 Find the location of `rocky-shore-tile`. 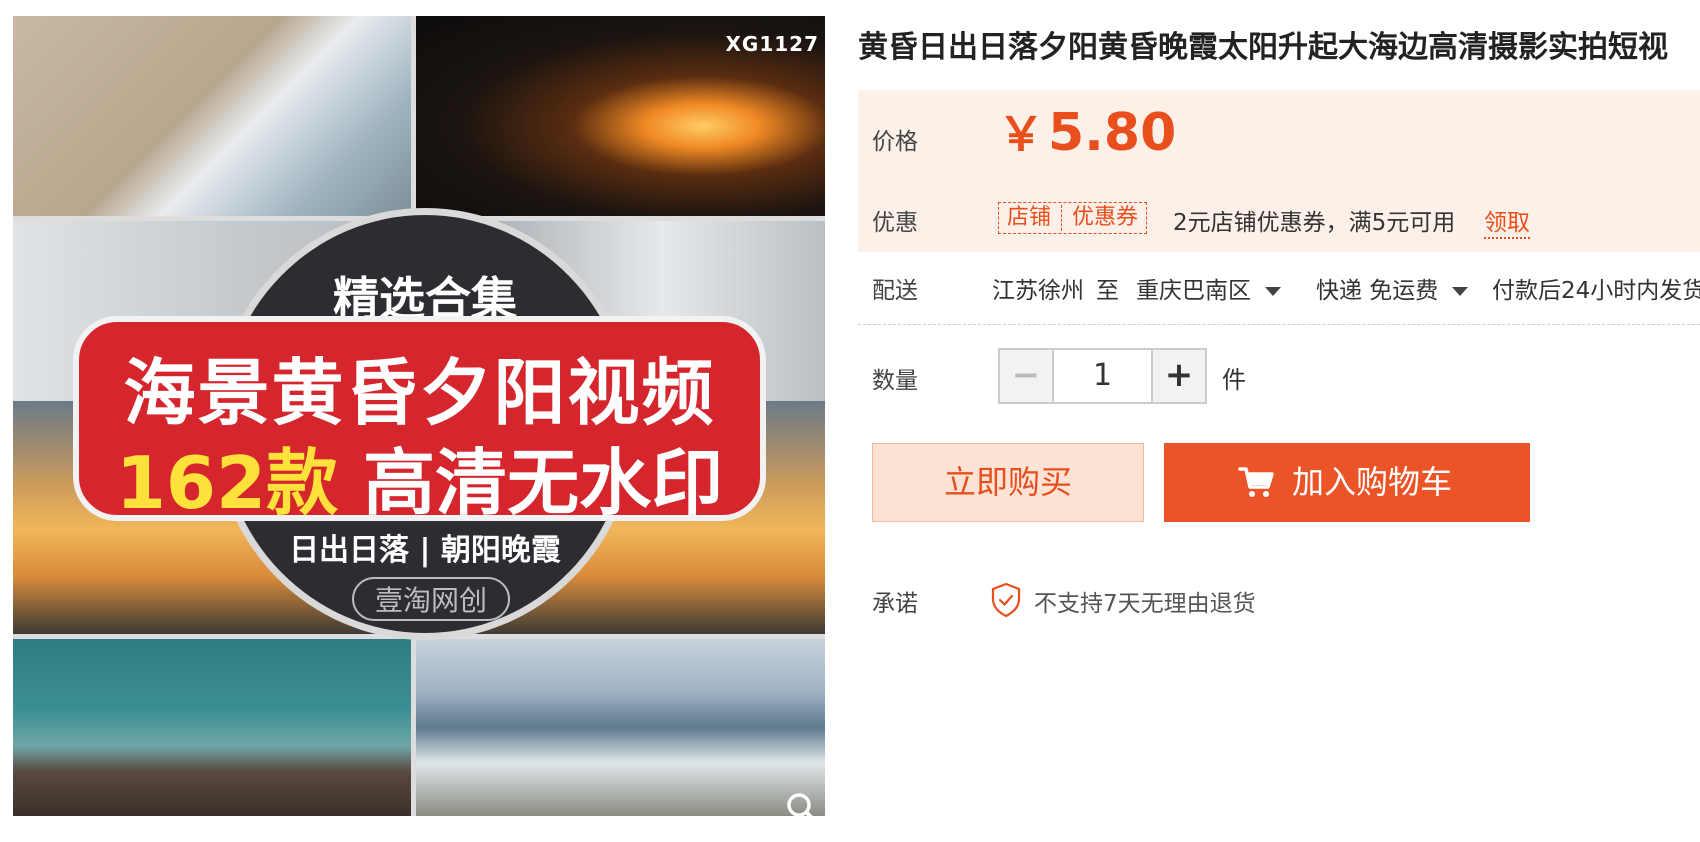

rocky-shore-tile is located at coordinates (212, 727).